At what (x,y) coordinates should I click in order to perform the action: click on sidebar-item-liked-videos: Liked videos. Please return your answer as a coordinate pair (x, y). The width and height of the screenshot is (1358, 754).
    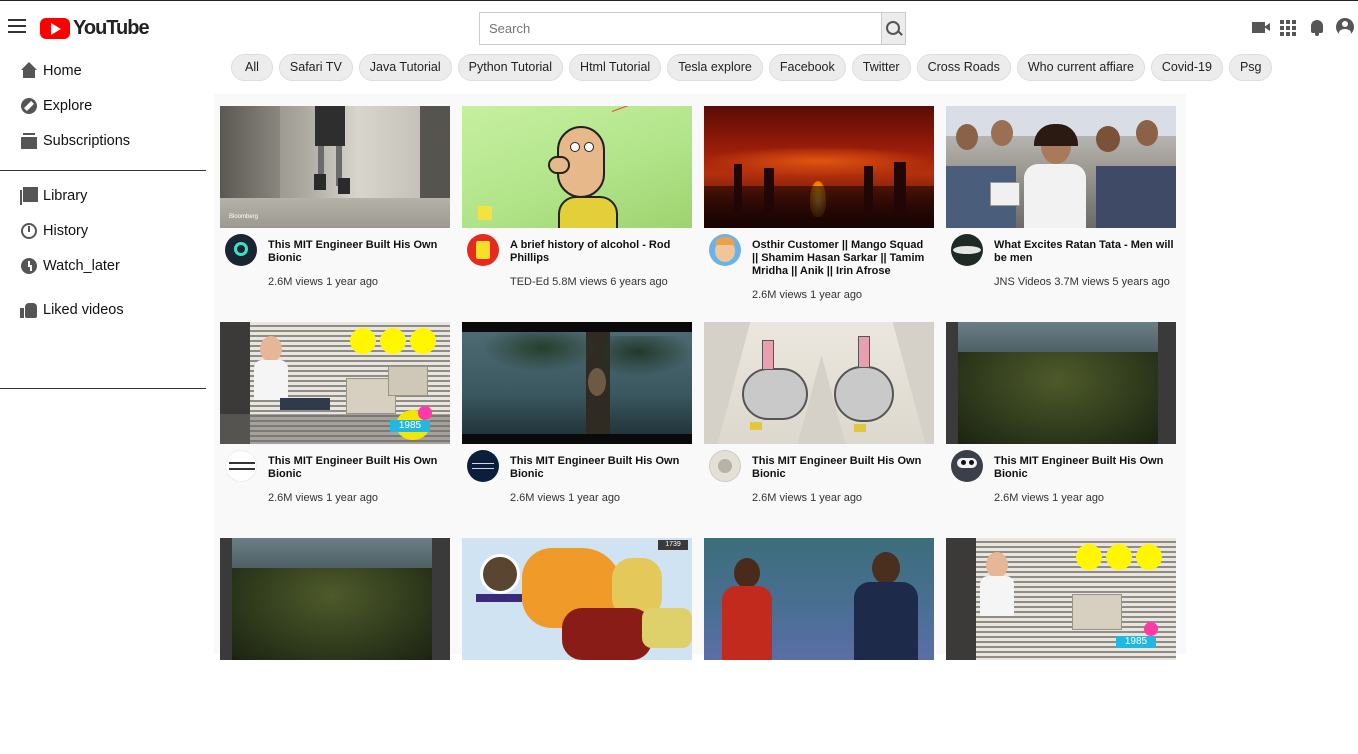
    Looking at the image, I should click on (103, 309).